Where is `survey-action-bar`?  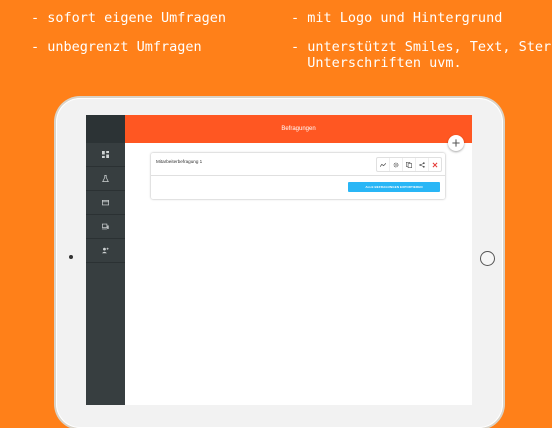
survey-action-bar is located at coordinates (409, 164).